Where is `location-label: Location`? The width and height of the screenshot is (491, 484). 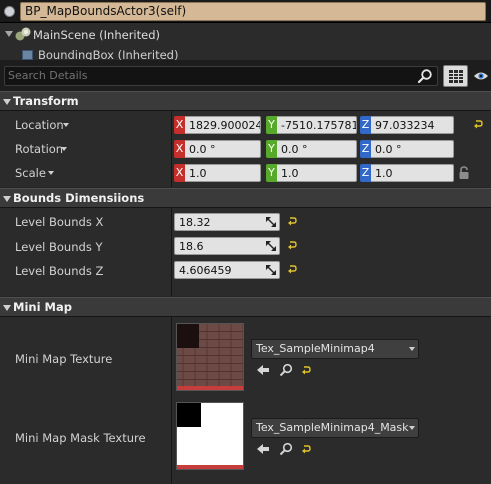
location-label: Location is located at coordinates (39, 125).